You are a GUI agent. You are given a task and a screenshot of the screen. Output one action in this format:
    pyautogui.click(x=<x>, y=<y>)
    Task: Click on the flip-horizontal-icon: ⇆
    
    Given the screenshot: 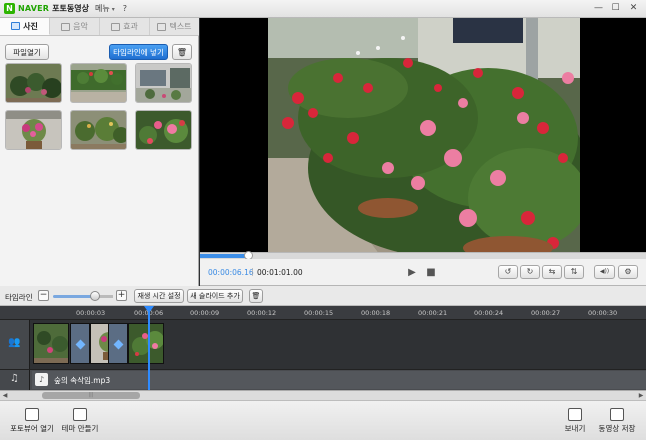 What is the action you would take?
    pyautogui.click(x=552, y=272)
    